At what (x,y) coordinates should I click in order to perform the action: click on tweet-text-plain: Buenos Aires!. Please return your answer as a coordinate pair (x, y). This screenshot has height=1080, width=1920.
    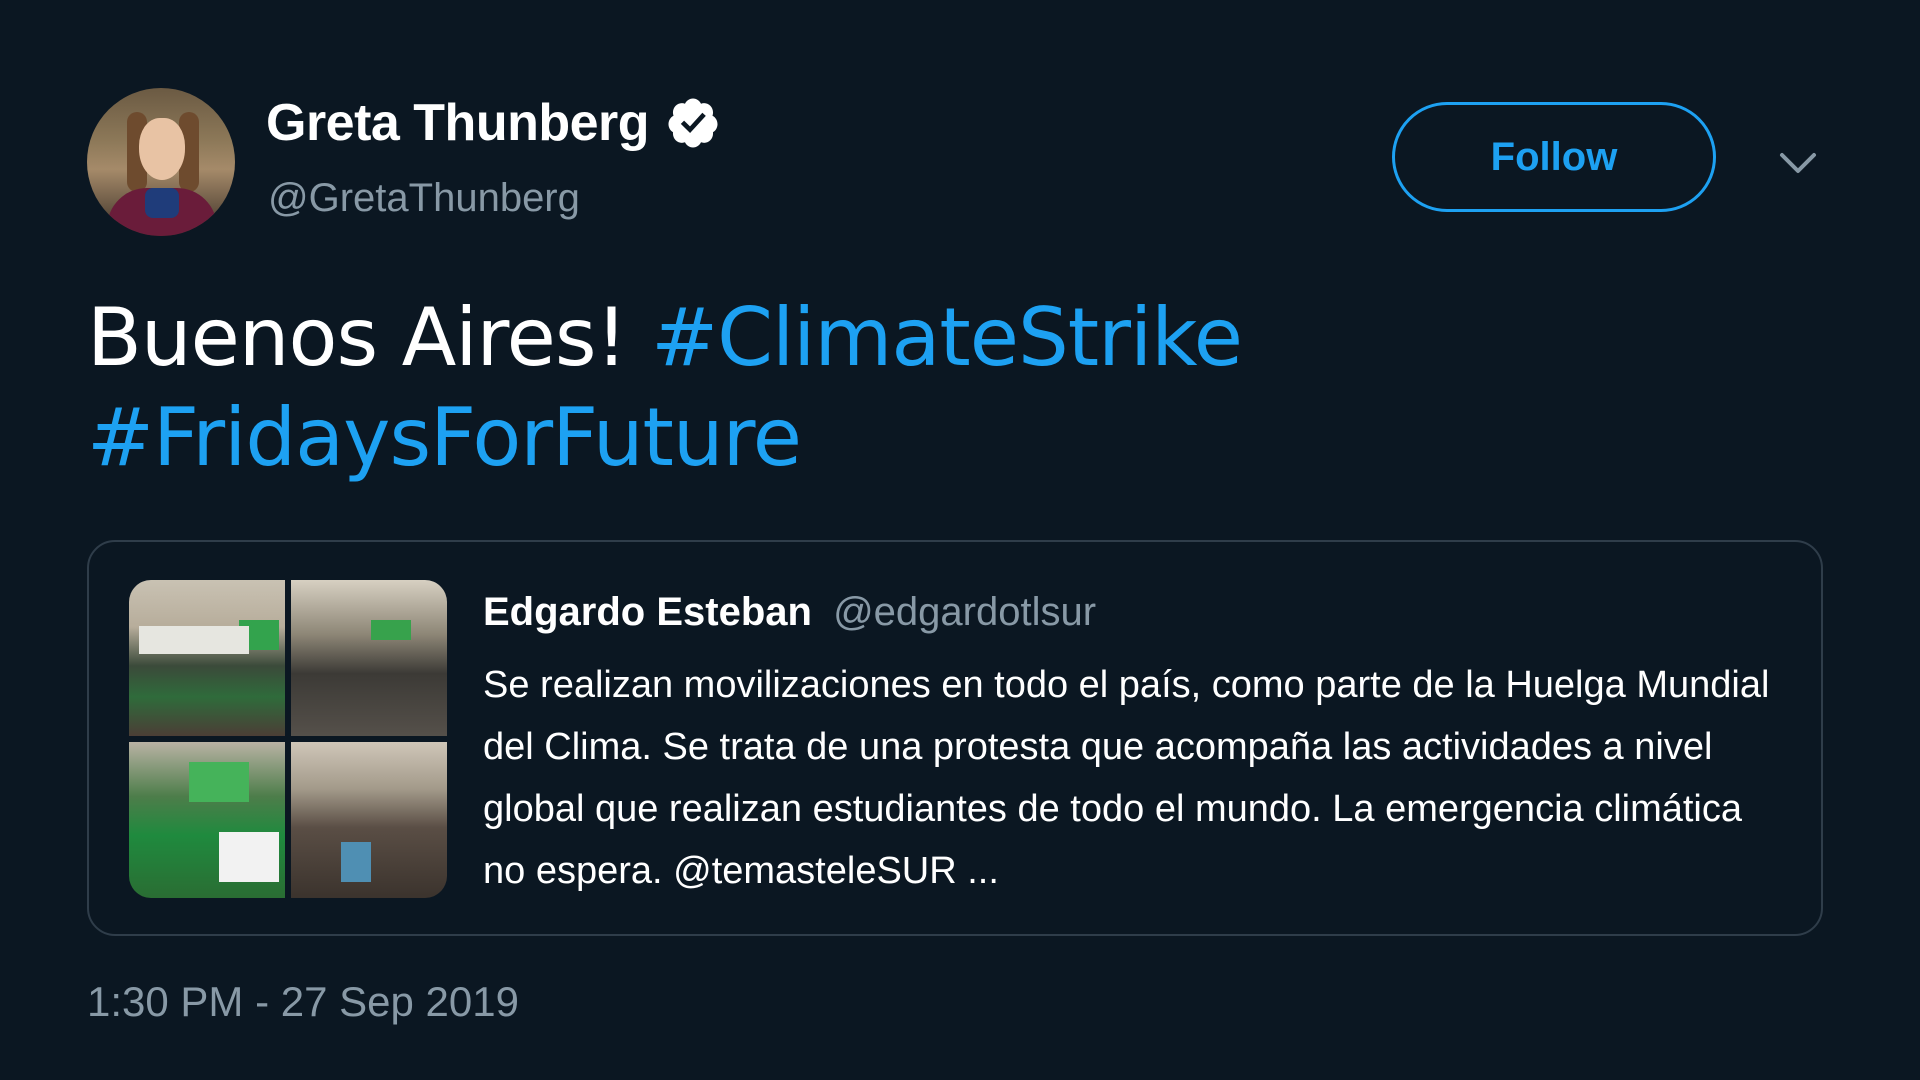
    Looking at the image, I should click on (357, 337).